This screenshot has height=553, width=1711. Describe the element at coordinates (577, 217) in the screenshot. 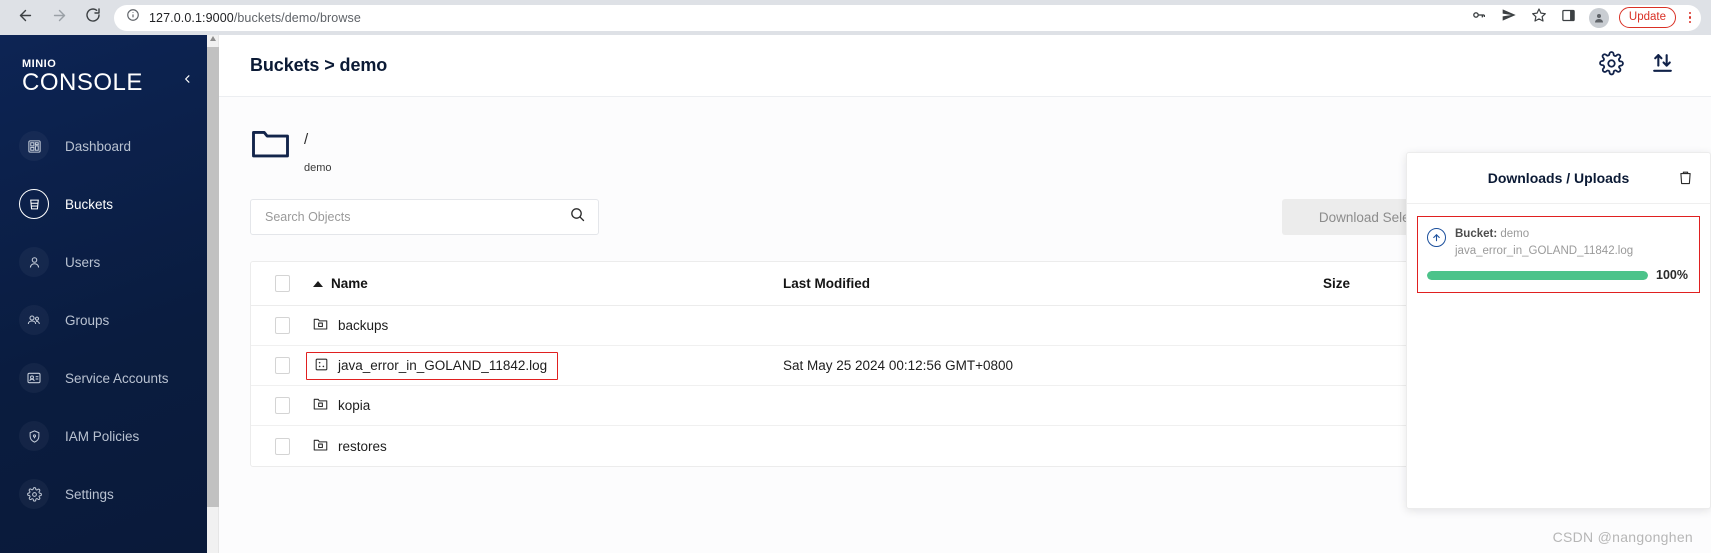

I see `search-icon` at that location.